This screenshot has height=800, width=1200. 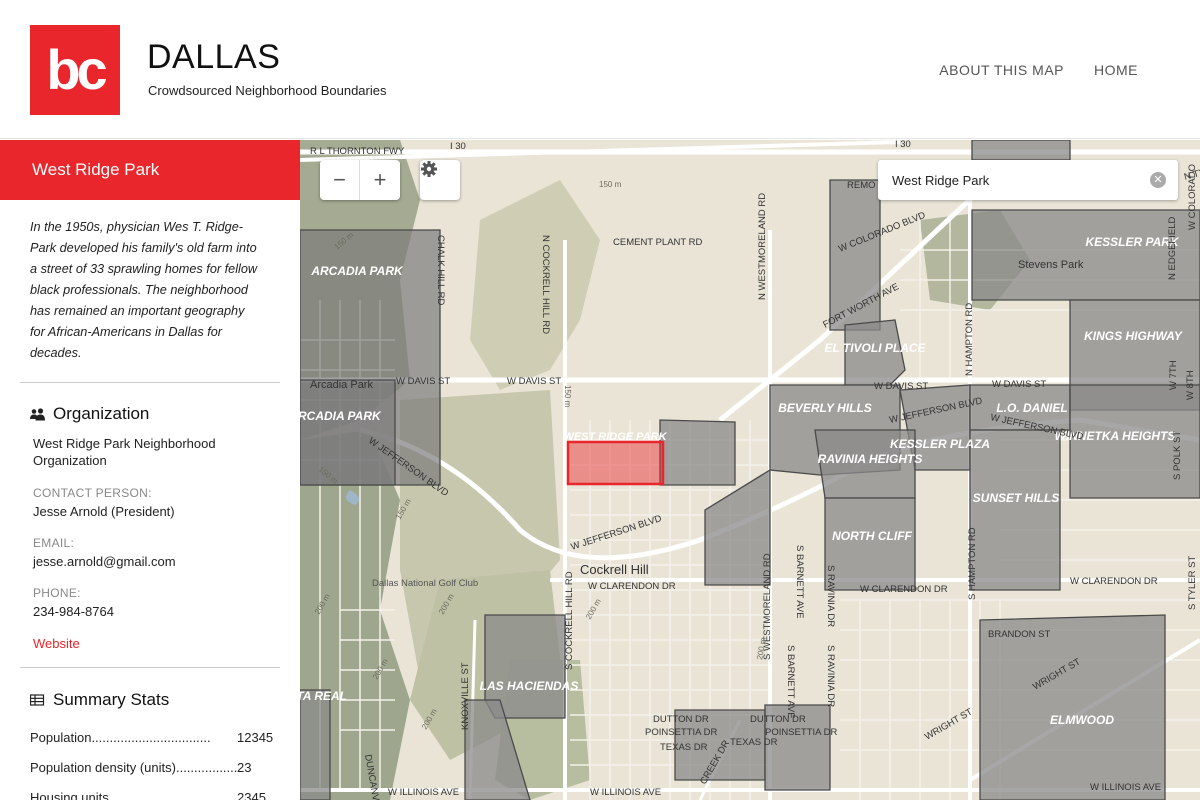 What do you see at coordinates (940, 444) in the screenshot?
I see `map-label: KESSLER PLAZA` at bounding box center [940, 444].